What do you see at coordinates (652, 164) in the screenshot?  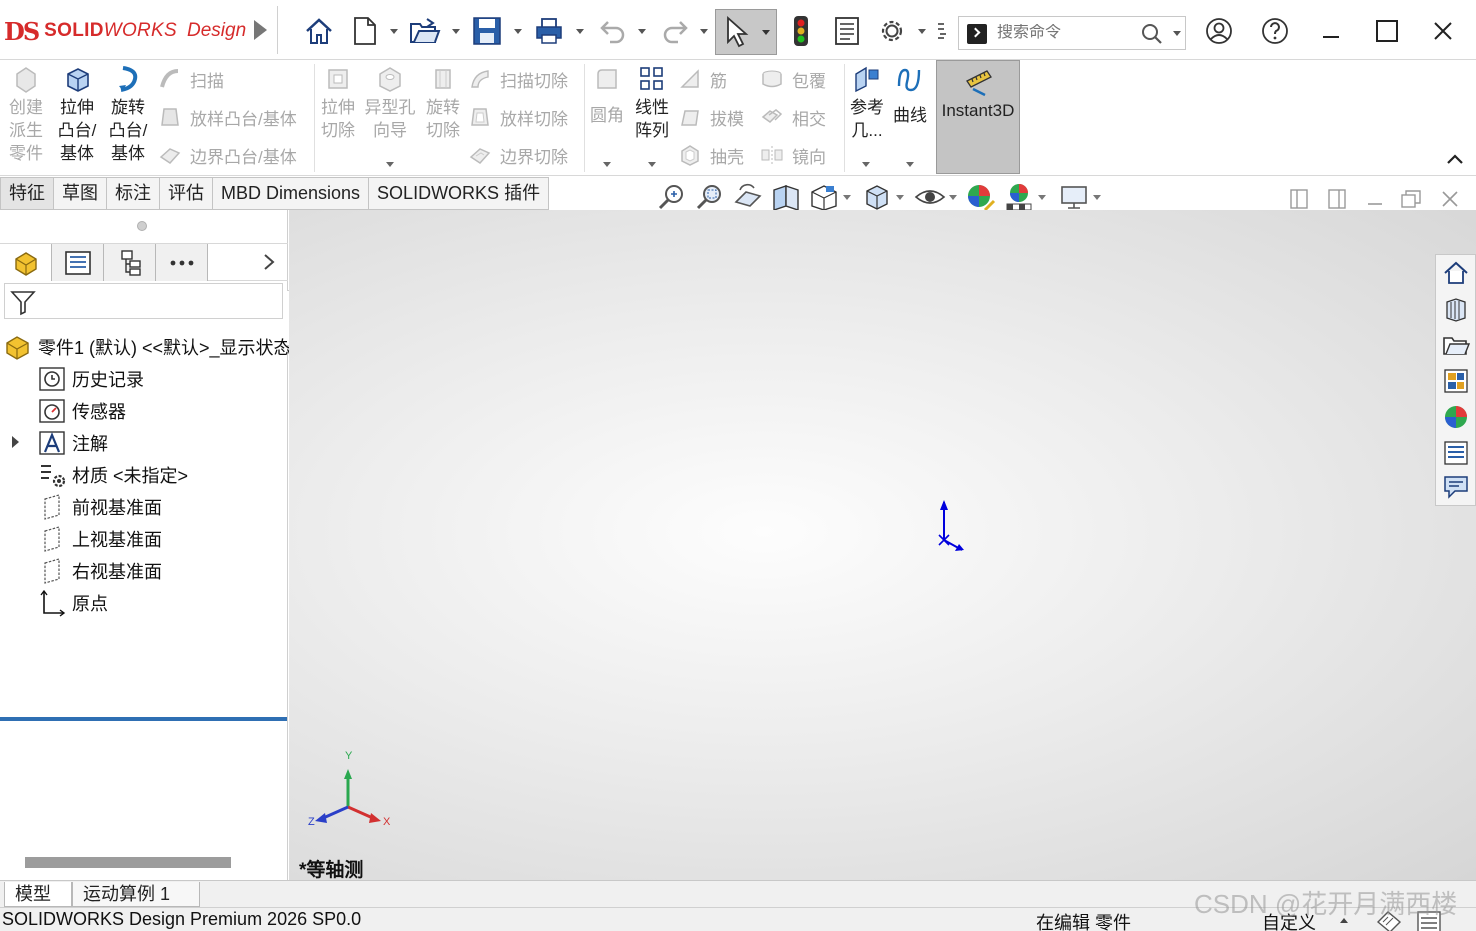 I see `linear-pattern-caret-icon` at bounding box center [652, 164].